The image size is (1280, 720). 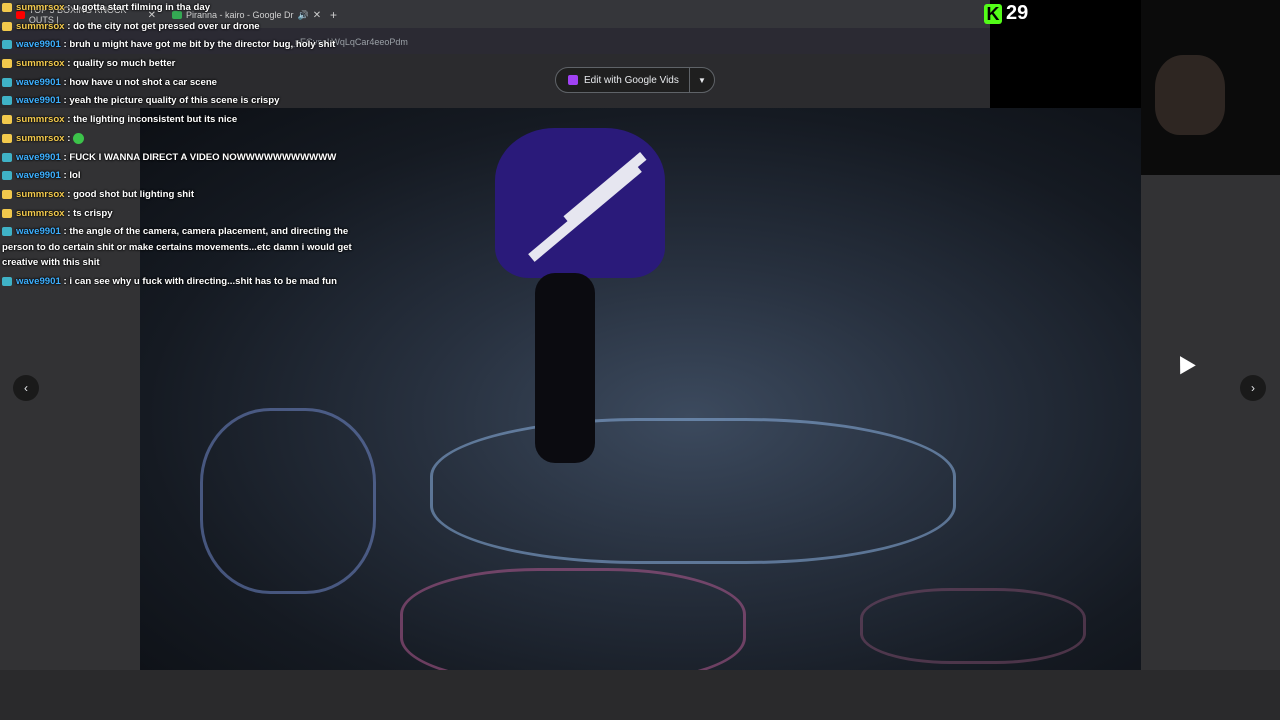 I want to click on chat-text: : the lighting inconsistent but its nice, so click(x=152, y=120).